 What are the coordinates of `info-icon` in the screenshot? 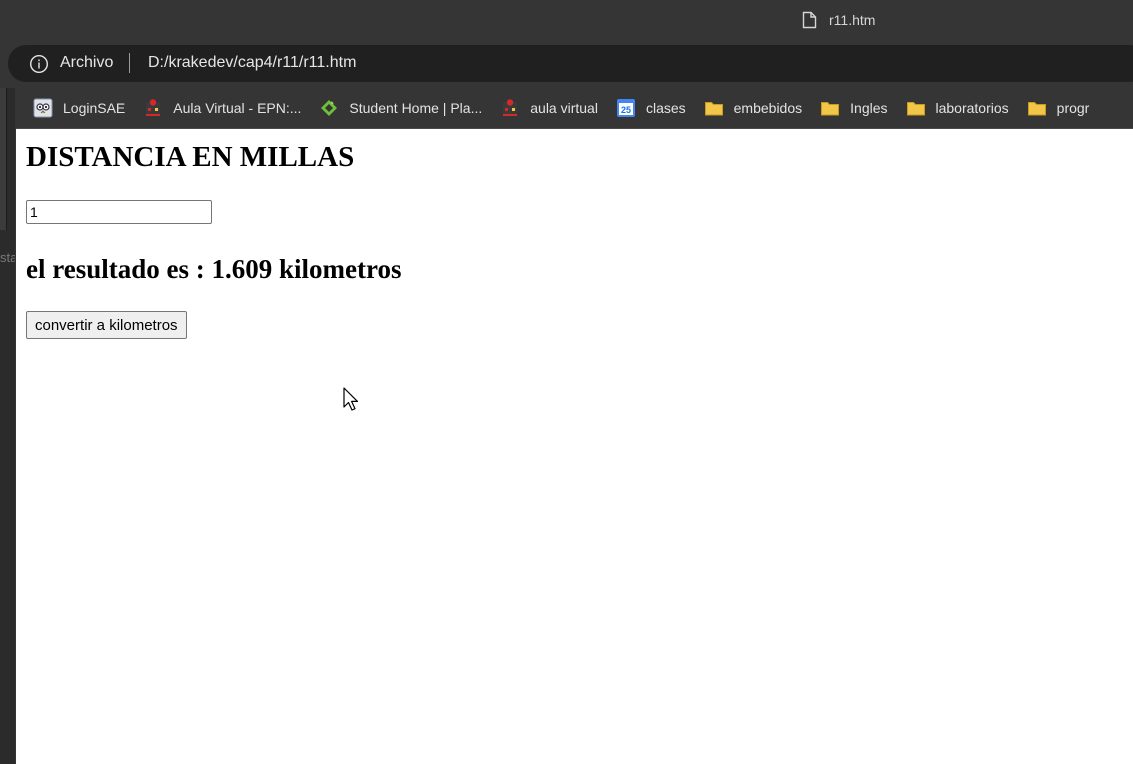 It's located at (39, 64).